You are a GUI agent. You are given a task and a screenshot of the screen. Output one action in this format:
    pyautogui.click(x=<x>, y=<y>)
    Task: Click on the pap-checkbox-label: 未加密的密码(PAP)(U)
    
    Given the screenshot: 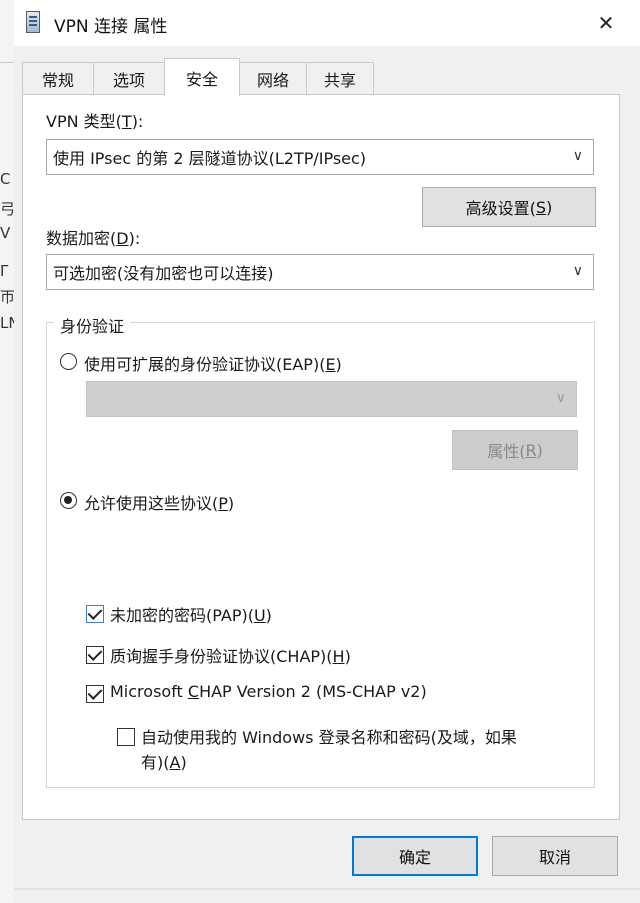 What is the action you would take?
    pyautogui.click(x=191, y=614)
    